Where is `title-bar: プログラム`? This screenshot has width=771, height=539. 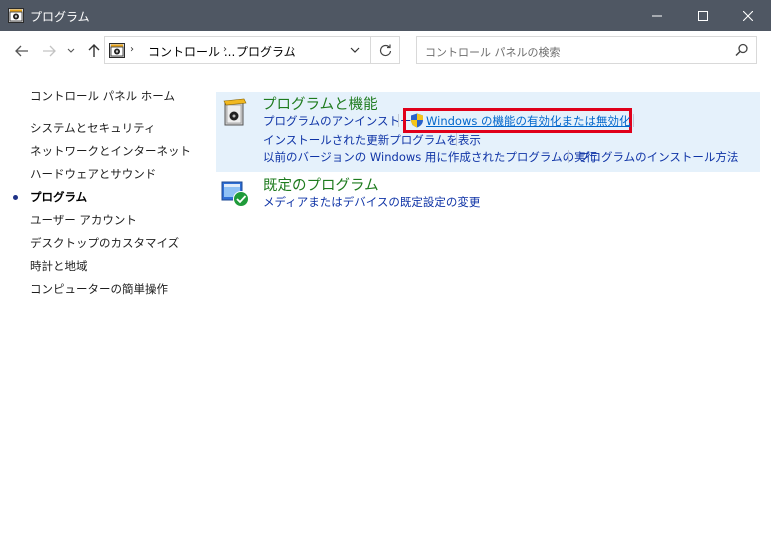
title-bar: プログラム is located at coordinates (385, 15).